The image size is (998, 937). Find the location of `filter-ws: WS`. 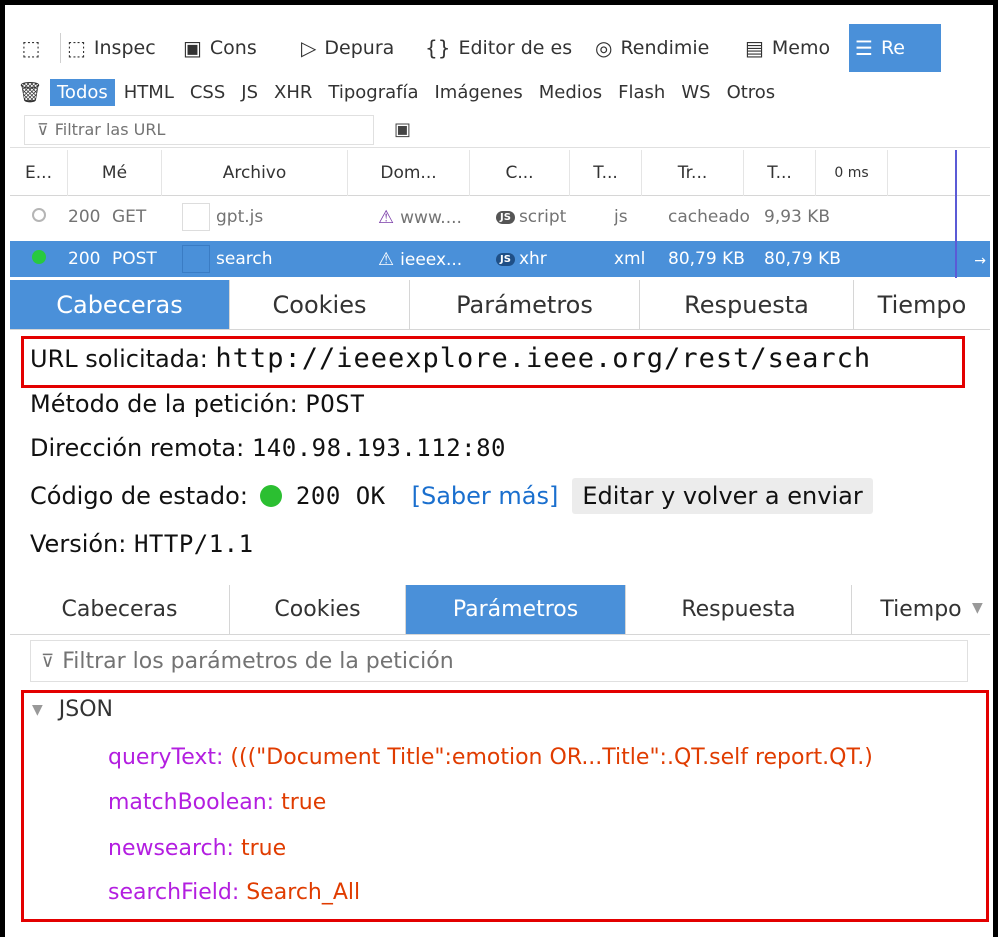

filter-ws: WS is located at coordinates (695, 92).